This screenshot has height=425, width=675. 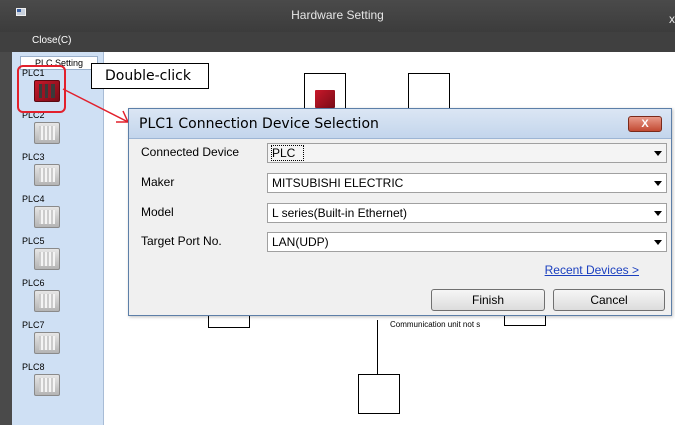 What do you see at coordinates (609, 300) in the screenshot?
I see `cancel-button: Cancel` at bounding box center [609, 300].